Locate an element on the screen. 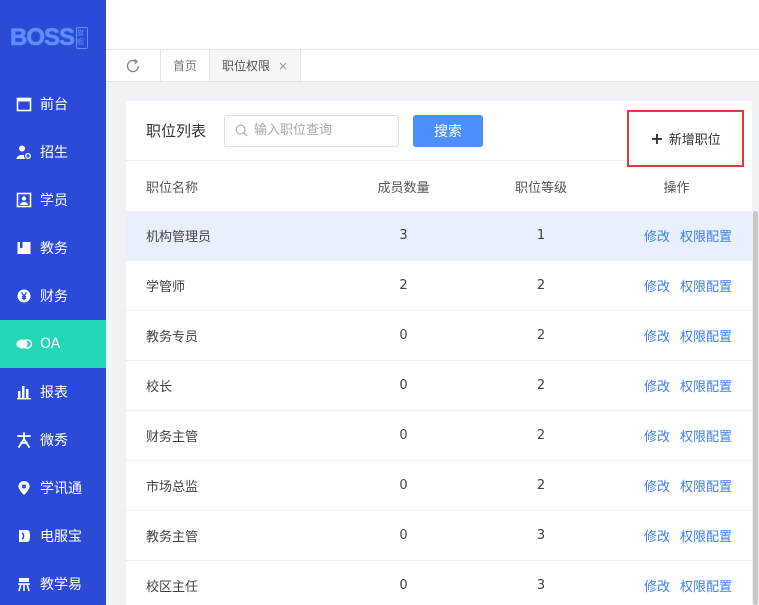 The width and height of the screenshot is (759, 605). table-row: 学管师 2 2 修改 权限配置 is located at coordinates (439, 286).